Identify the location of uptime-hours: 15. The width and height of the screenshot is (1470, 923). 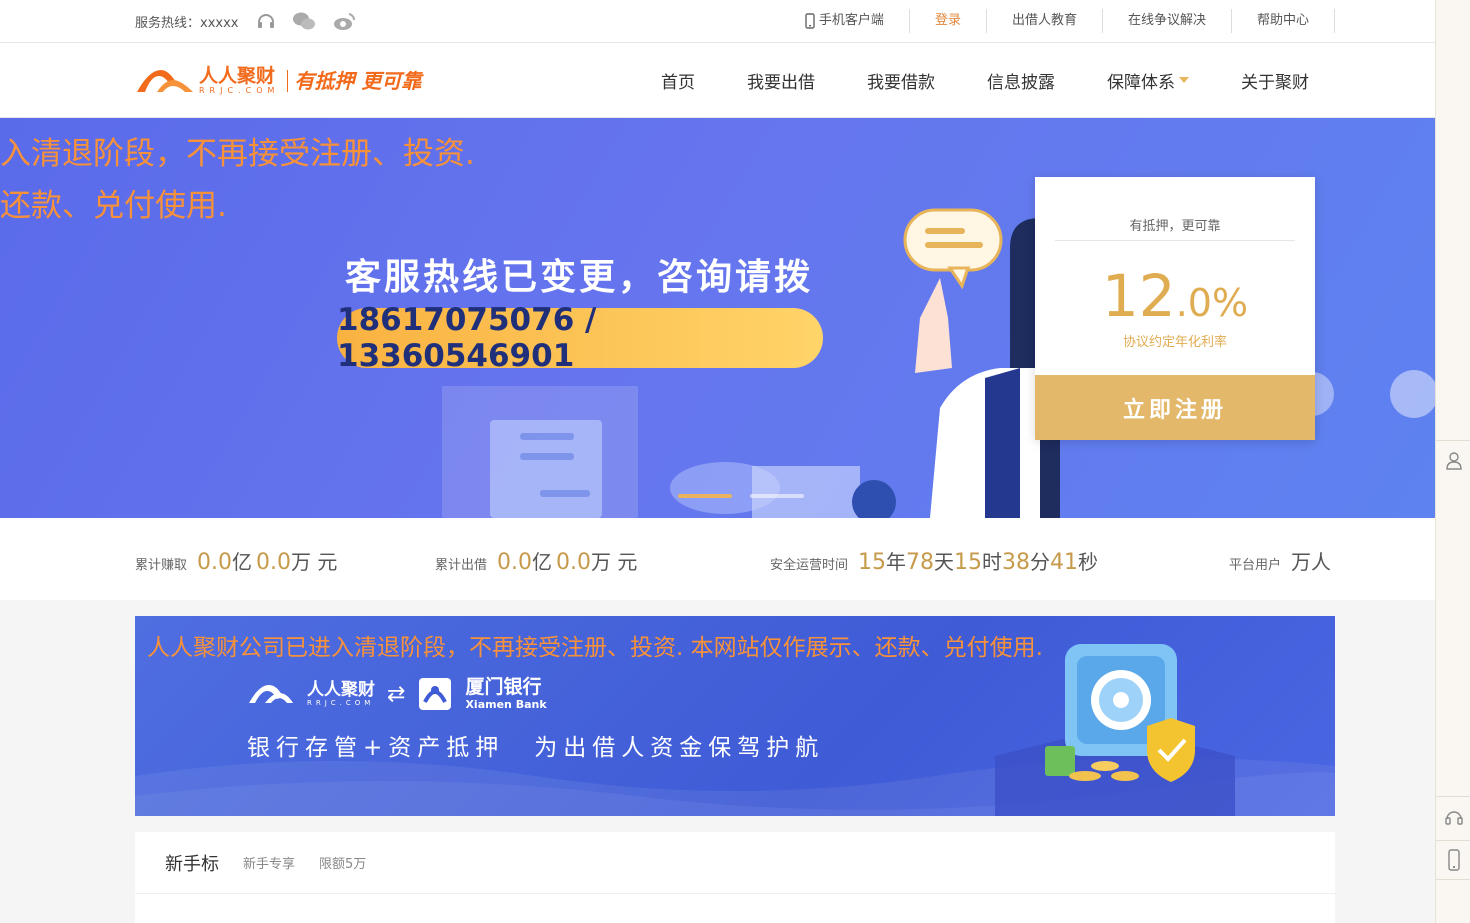
(968, 562).